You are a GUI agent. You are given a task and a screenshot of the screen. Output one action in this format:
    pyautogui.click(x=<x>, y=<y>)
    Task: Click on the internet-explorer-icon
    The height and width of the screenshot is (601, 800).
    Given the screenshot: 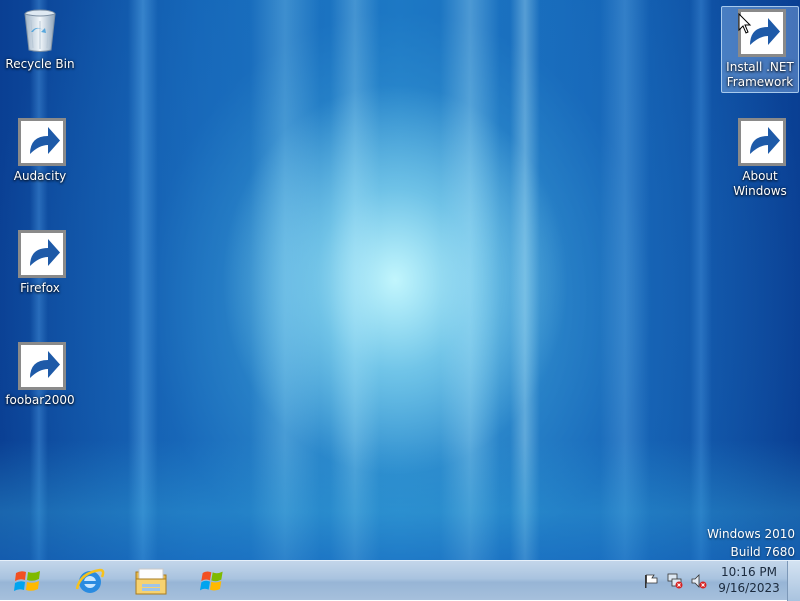 What is the action you would take?
    pyautogui.click(x=90, y=580)
    